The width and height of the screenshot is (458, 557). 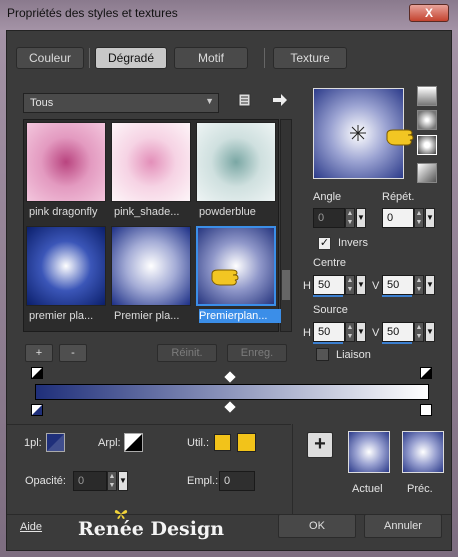 What do you see at coordinates (237, 481) in the screenshot?
I see `placement-input: 0` at bounding box center [237, 481].